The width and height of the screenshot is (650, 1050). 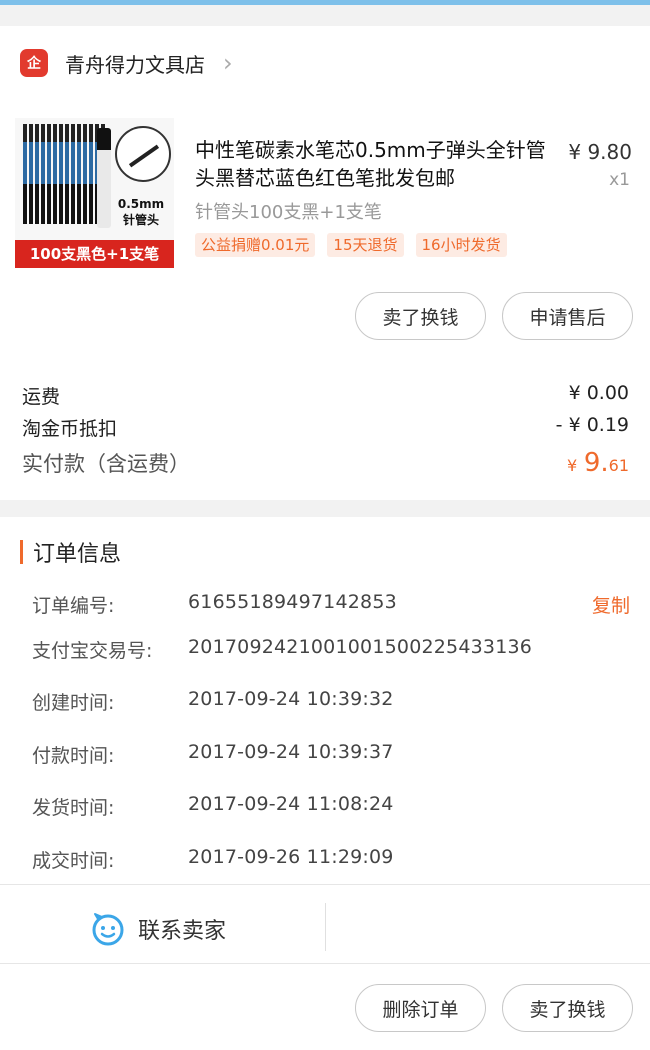 What do you see at coordinates (325, 427) in the screenshot?
I see `coin-deduction-row: 淘金币抵扣 - ¥ 0.19` at bounding box center [325, 427].